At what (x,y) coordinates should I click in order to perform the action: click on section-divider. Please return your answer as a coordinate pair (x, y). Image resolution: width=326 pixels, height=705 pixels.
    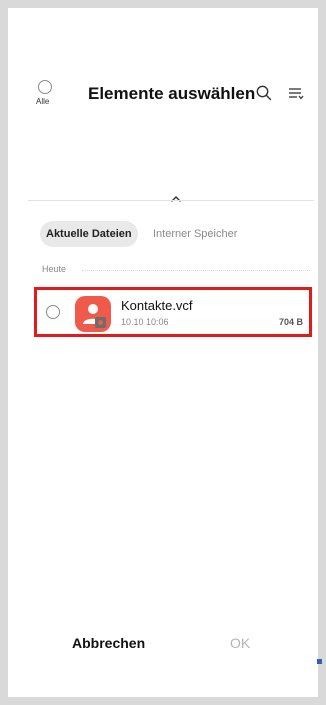
    Looking at the image, I should click on (196, 270).